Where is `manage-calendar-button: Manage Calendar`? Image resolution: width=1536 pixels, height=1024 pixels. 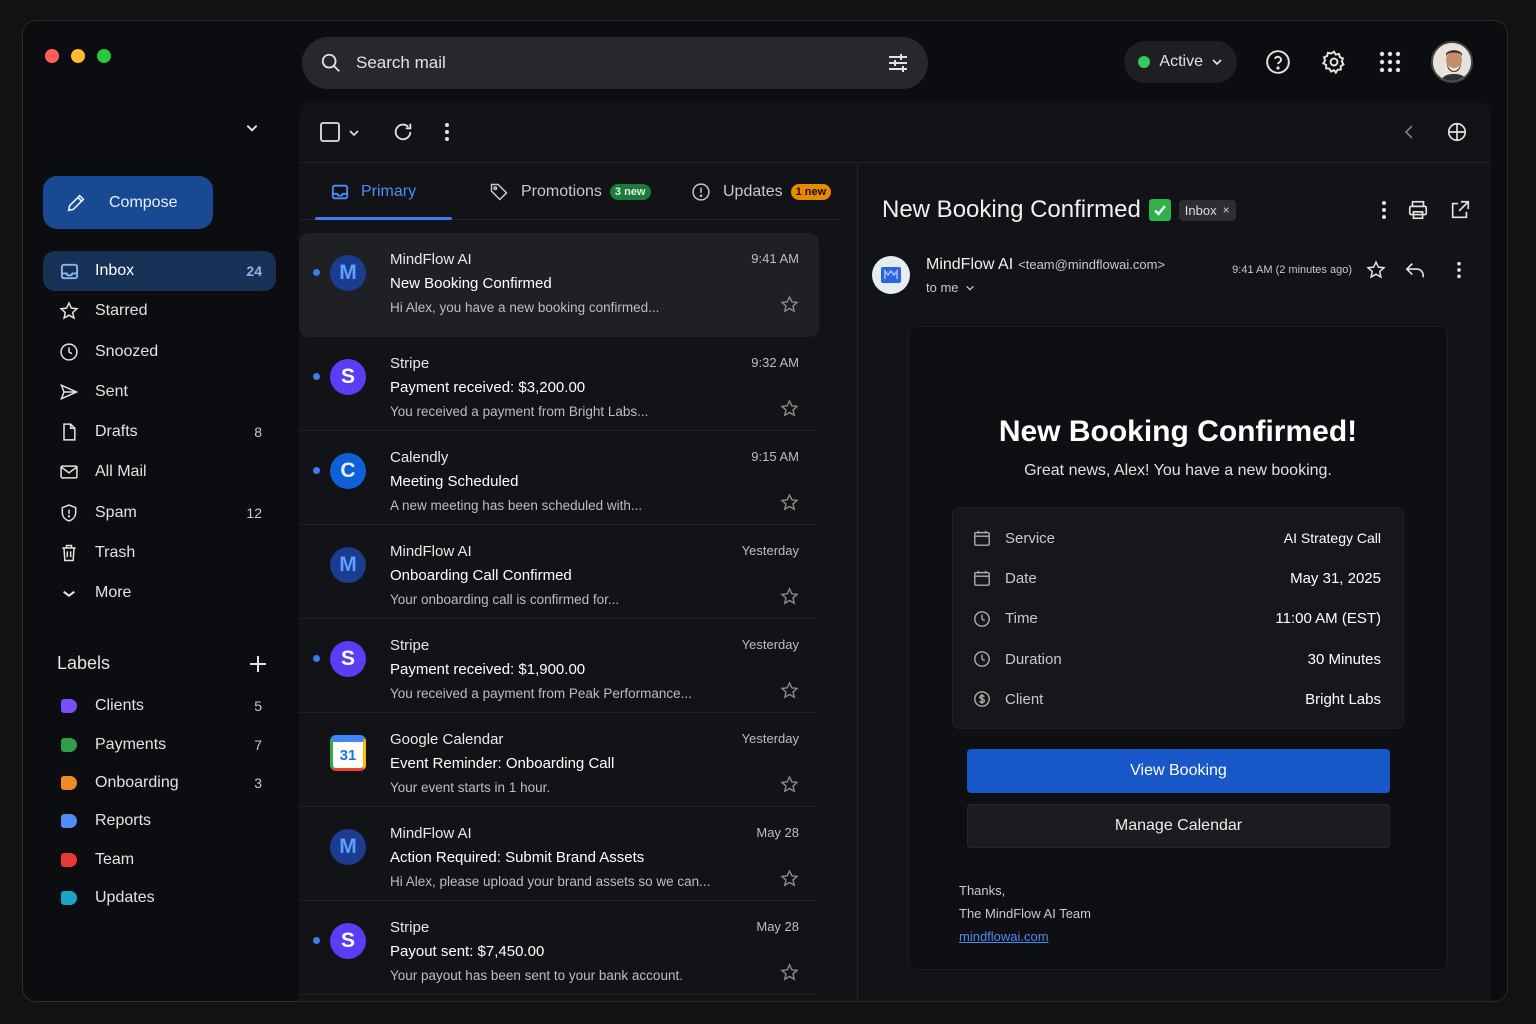 manage-calendar-button: Manage Calendar is located at coordinates (1178, 826).